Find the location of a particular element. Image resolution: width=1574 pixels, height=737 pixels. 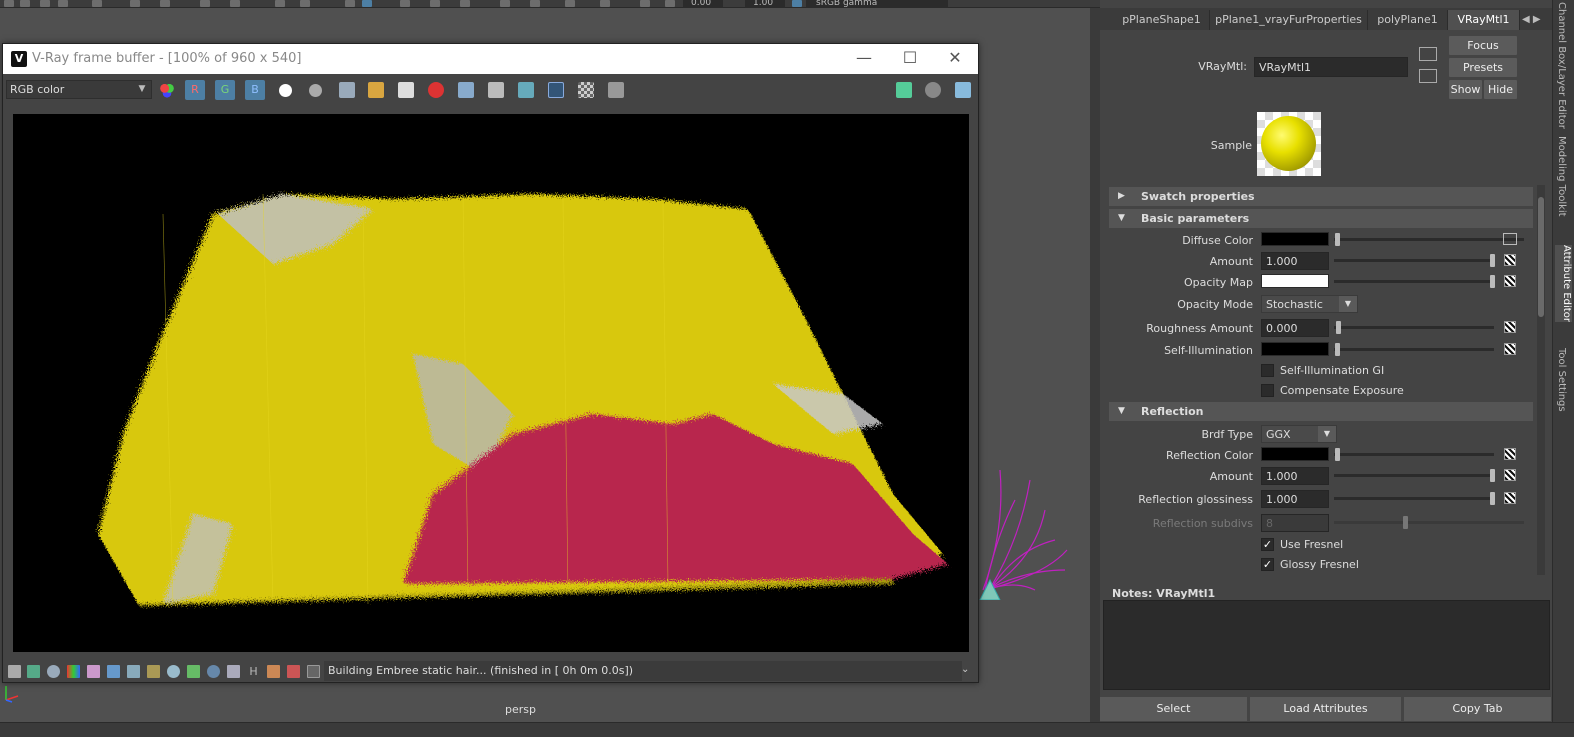

self-illumination-swatch is located at coordinates (1295, 349).